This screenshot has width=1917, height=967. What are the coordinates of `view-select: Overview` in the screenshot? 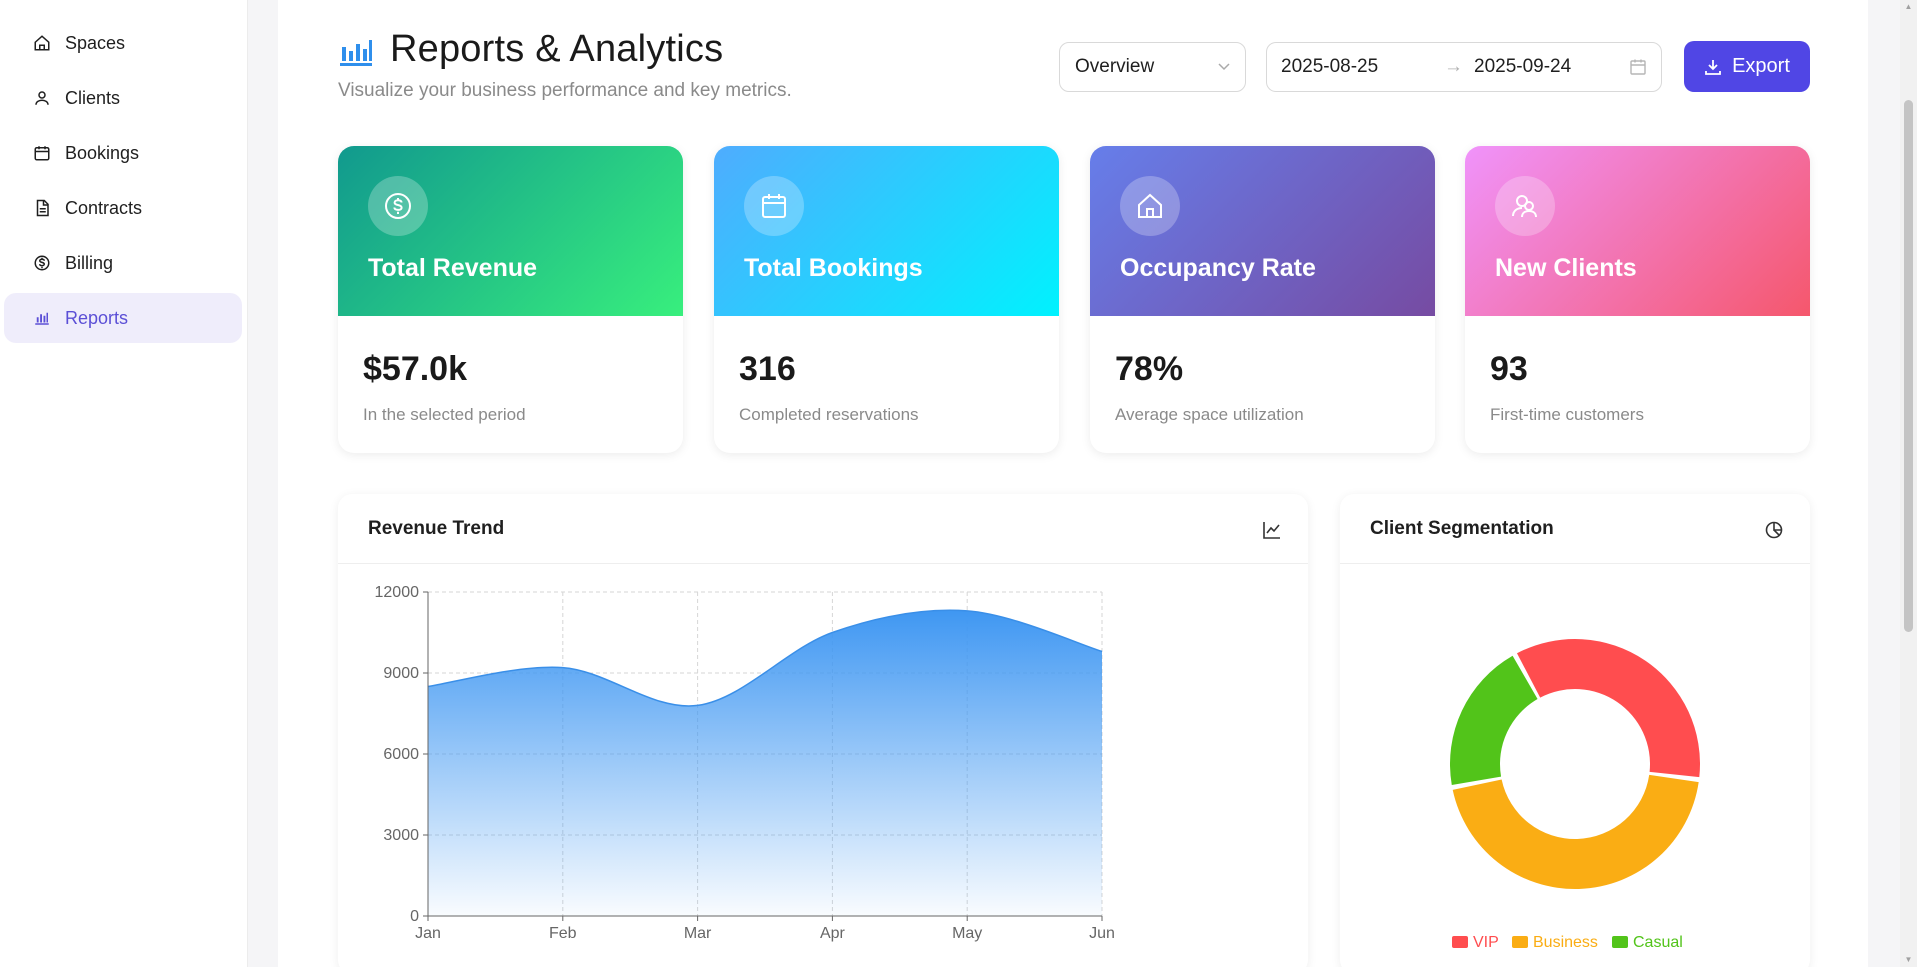 It's located at (1152, 67).